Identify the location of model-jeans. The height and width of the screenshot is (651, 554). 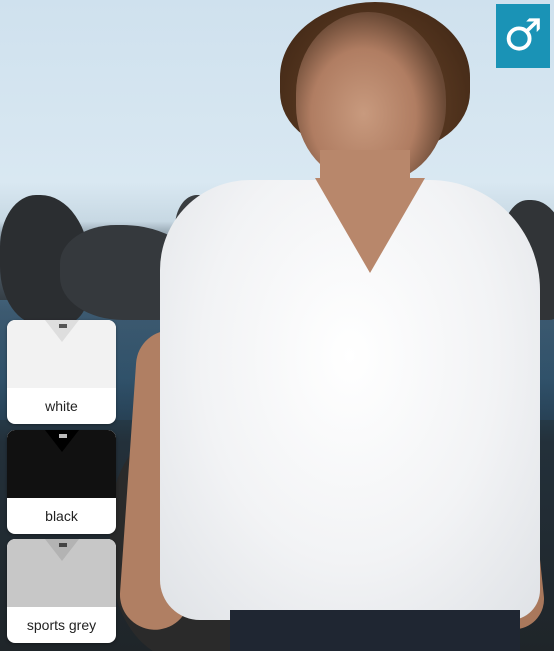
(375, 630).